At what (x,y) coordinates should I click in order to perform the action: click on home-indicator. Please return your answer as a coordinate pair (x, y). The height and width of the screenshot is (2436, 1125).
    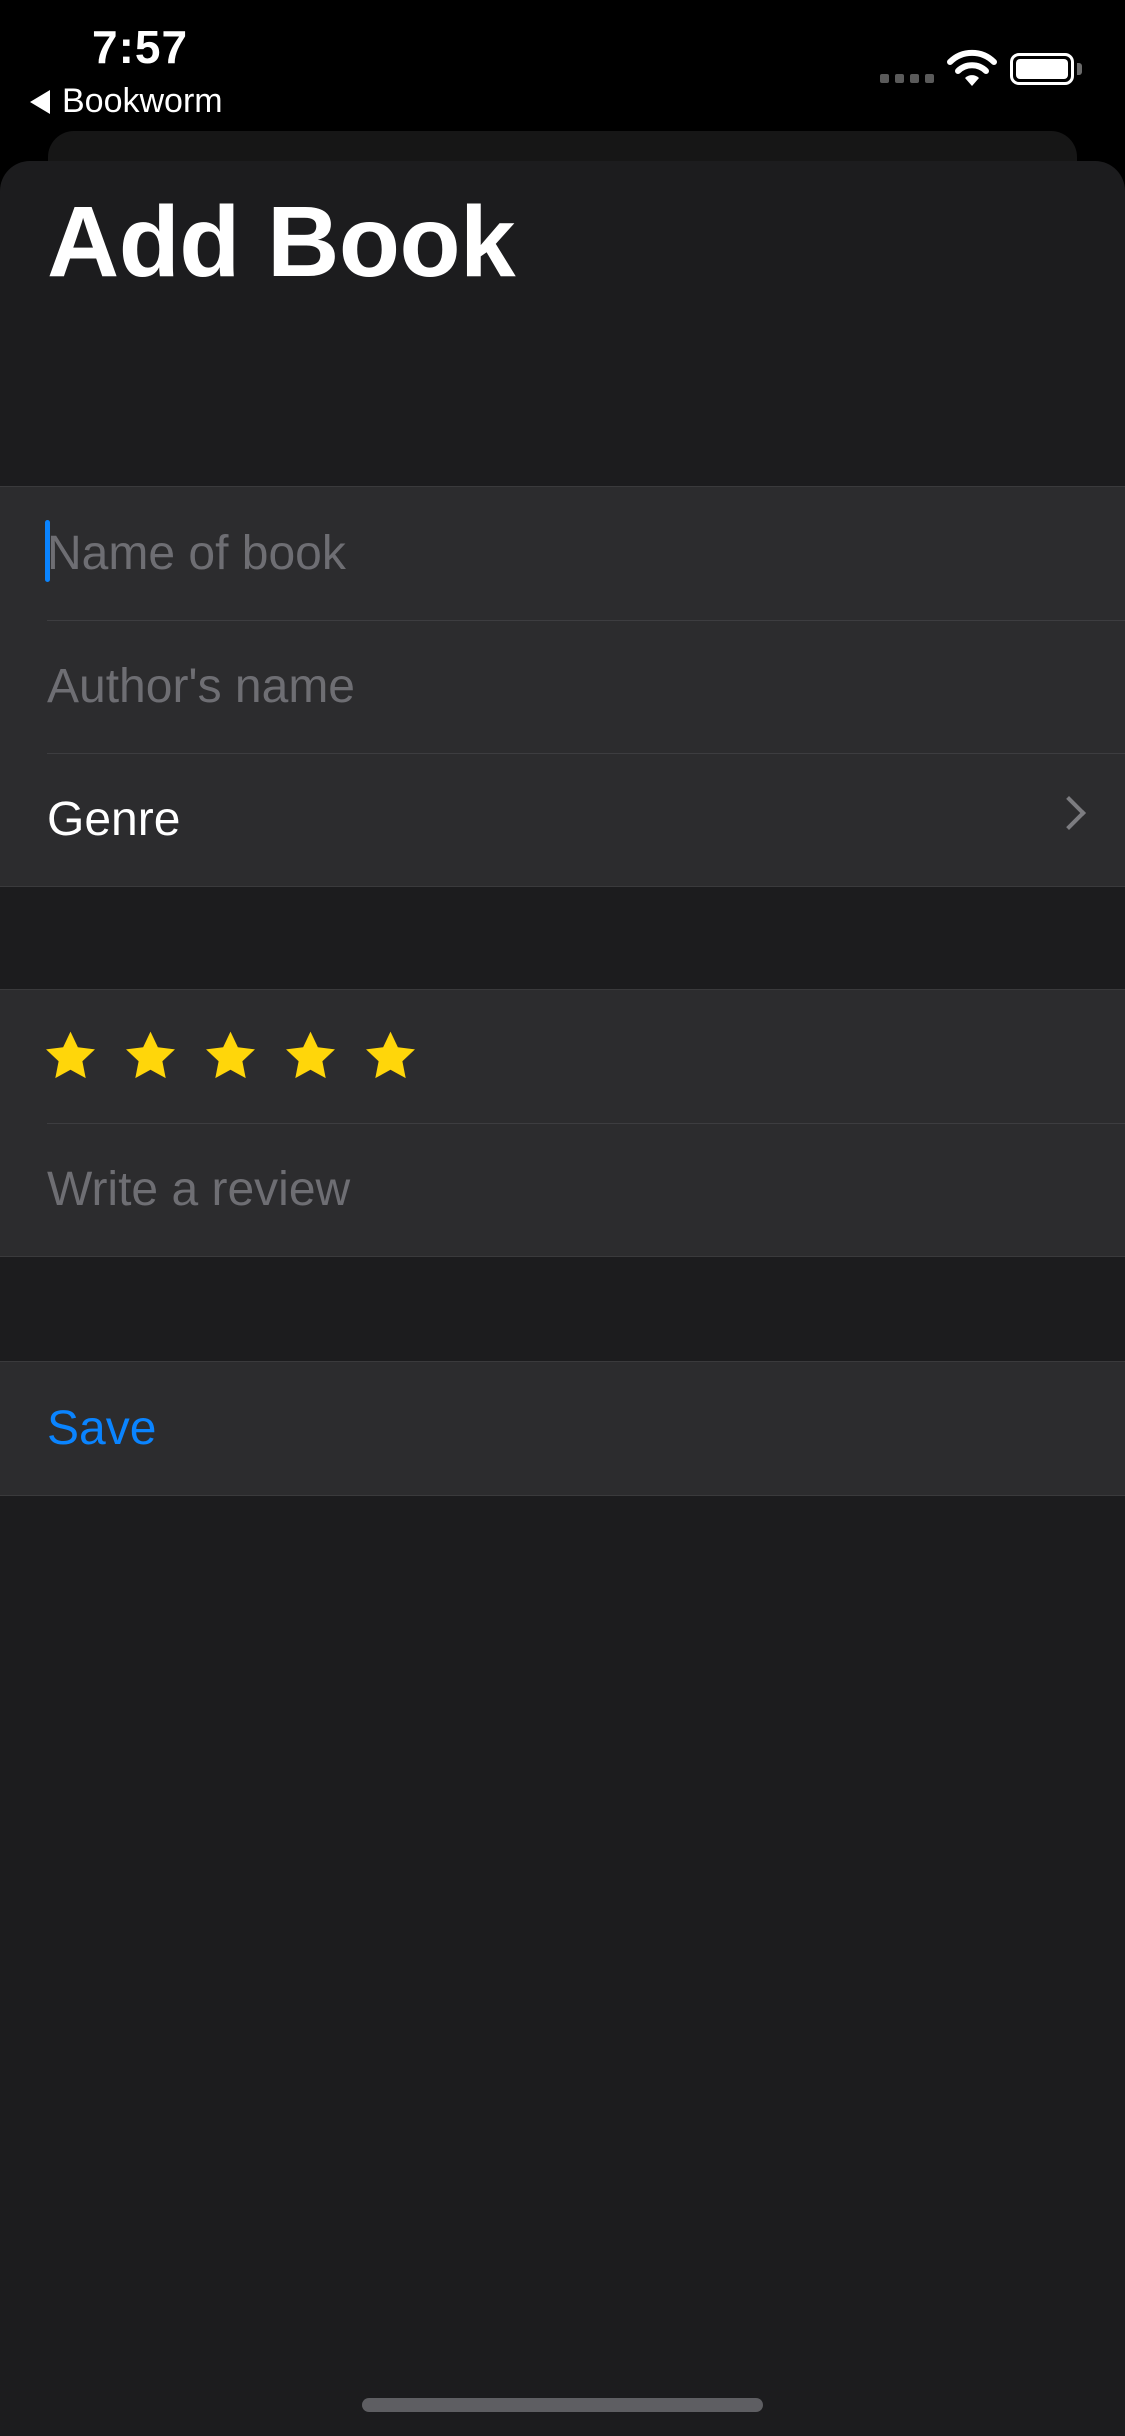
    Looking at the image, I should click on (562, 2405).